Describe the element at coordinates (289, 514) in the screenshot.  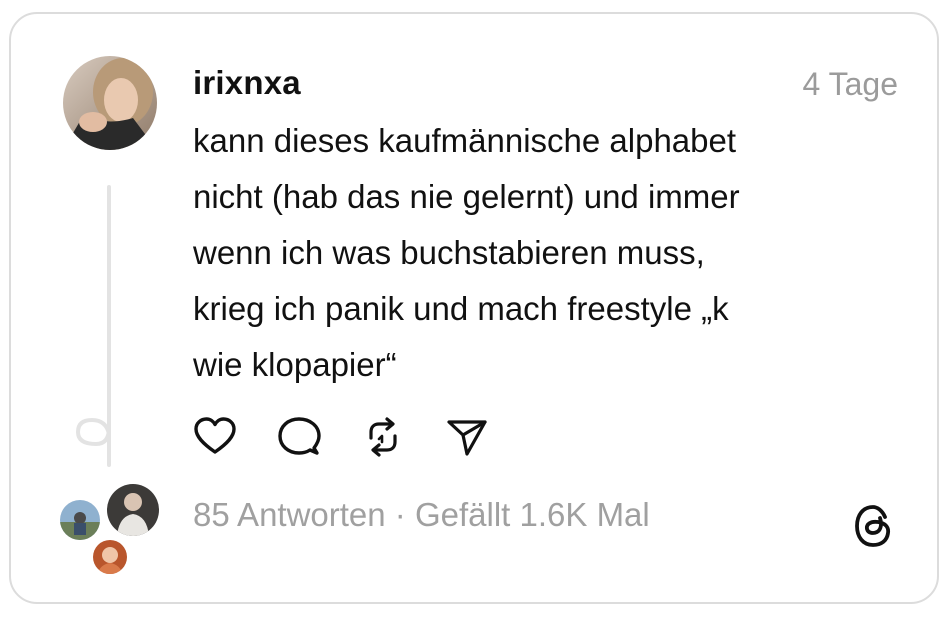
I see `replies-count: 85 Antworten` at that location.